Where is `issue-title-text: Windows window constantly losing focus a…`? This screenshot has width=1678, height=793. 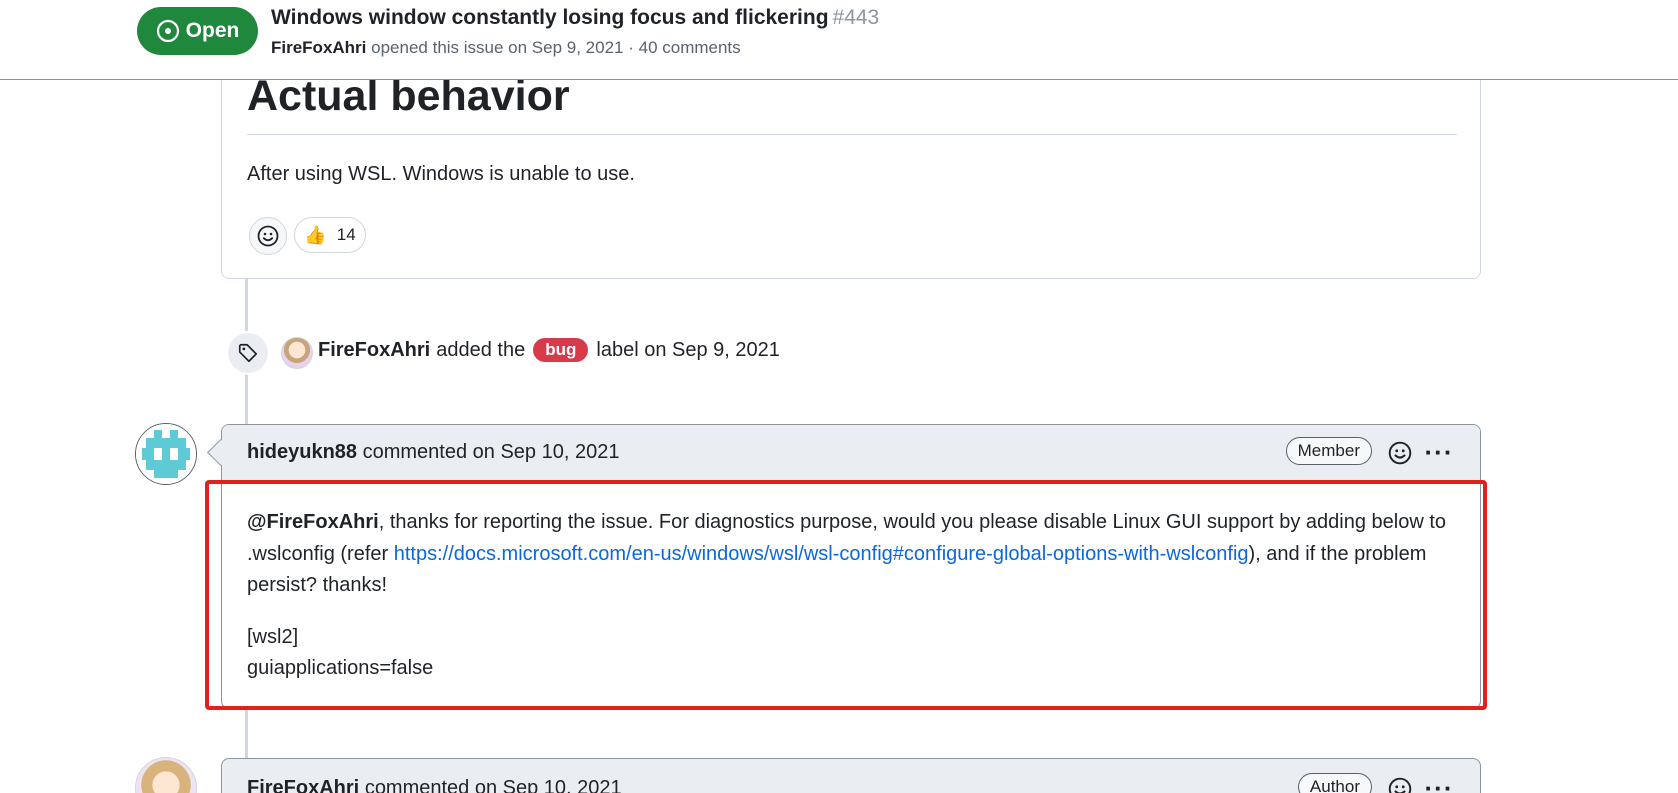
issue-title-text: Windows window constantly losing focus a… is located at coordinates (550, 17).